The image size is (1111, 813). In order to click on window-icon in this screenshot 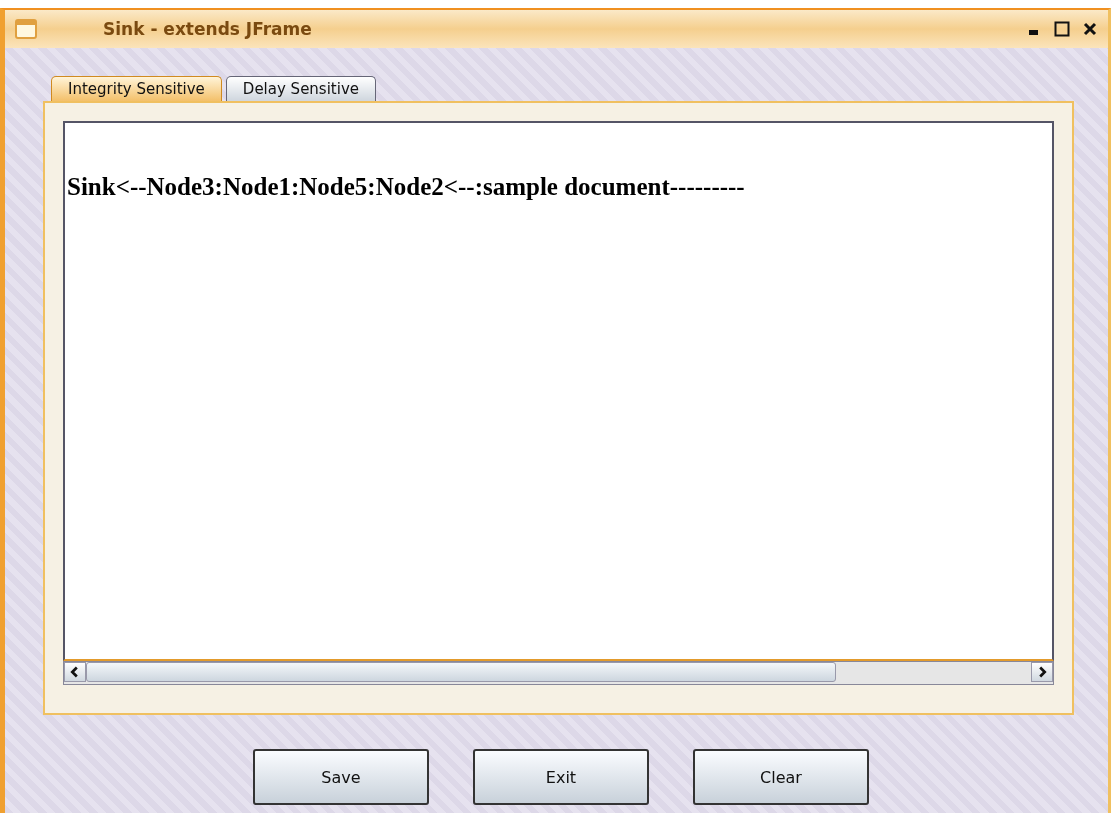, I will do `click(26, 29)`.